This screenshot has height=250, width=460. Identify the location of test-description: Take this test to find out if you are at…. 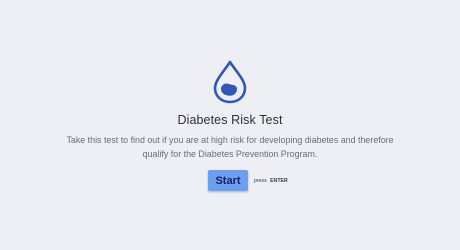
(230, 147).